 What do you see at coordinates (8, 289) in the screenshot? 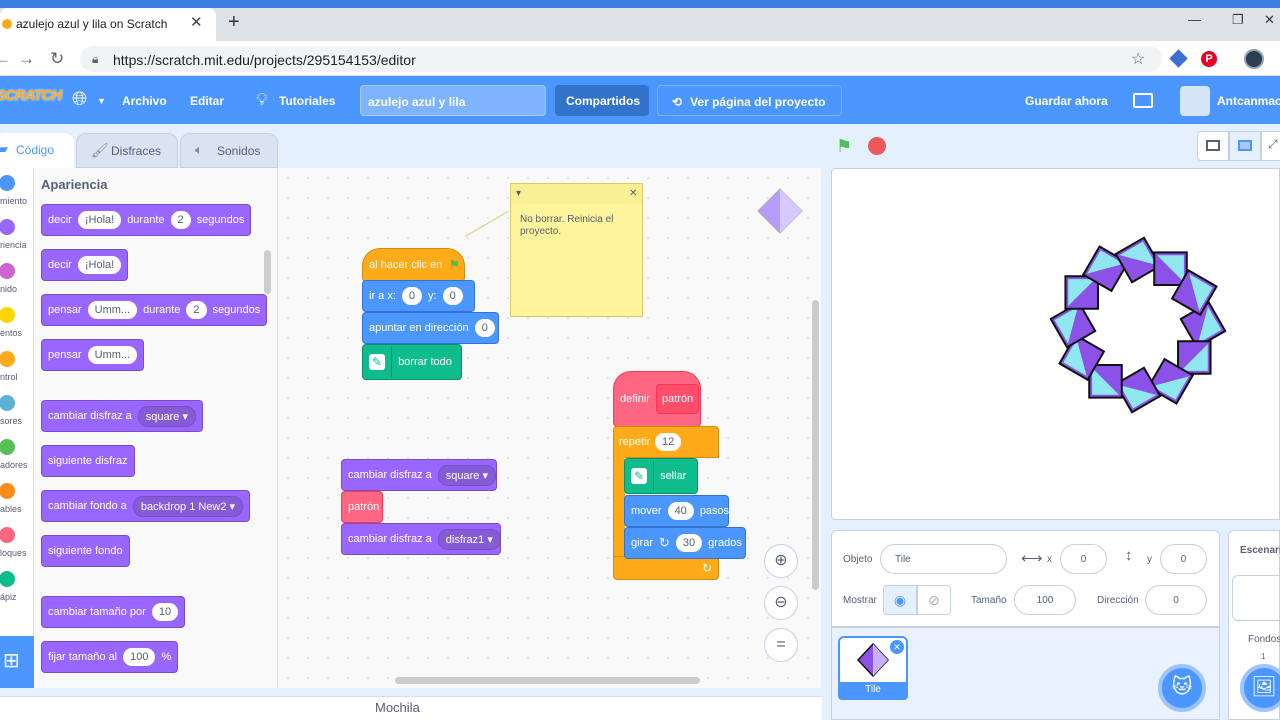
I see `category-label: nido` at bounding box center [8, 289].